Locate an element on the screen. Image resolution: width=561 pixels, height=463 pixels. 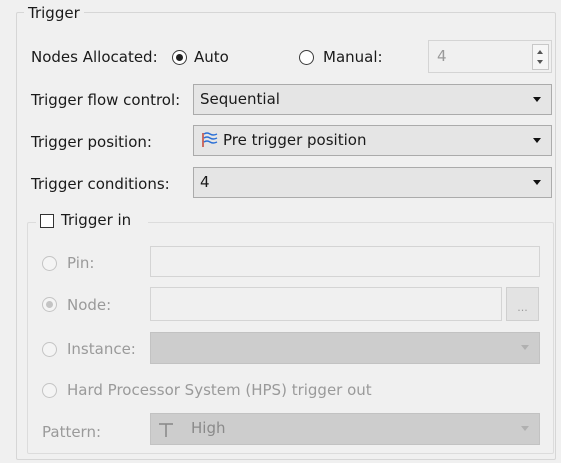
high-level-icon is located at coordinates (166, 430).